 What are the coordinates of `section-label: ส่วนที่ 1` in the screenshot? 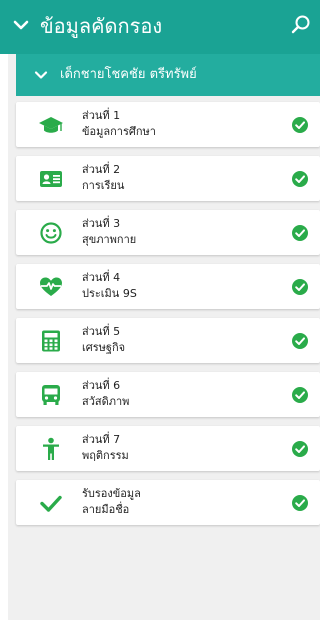 It's located at (101, 115).